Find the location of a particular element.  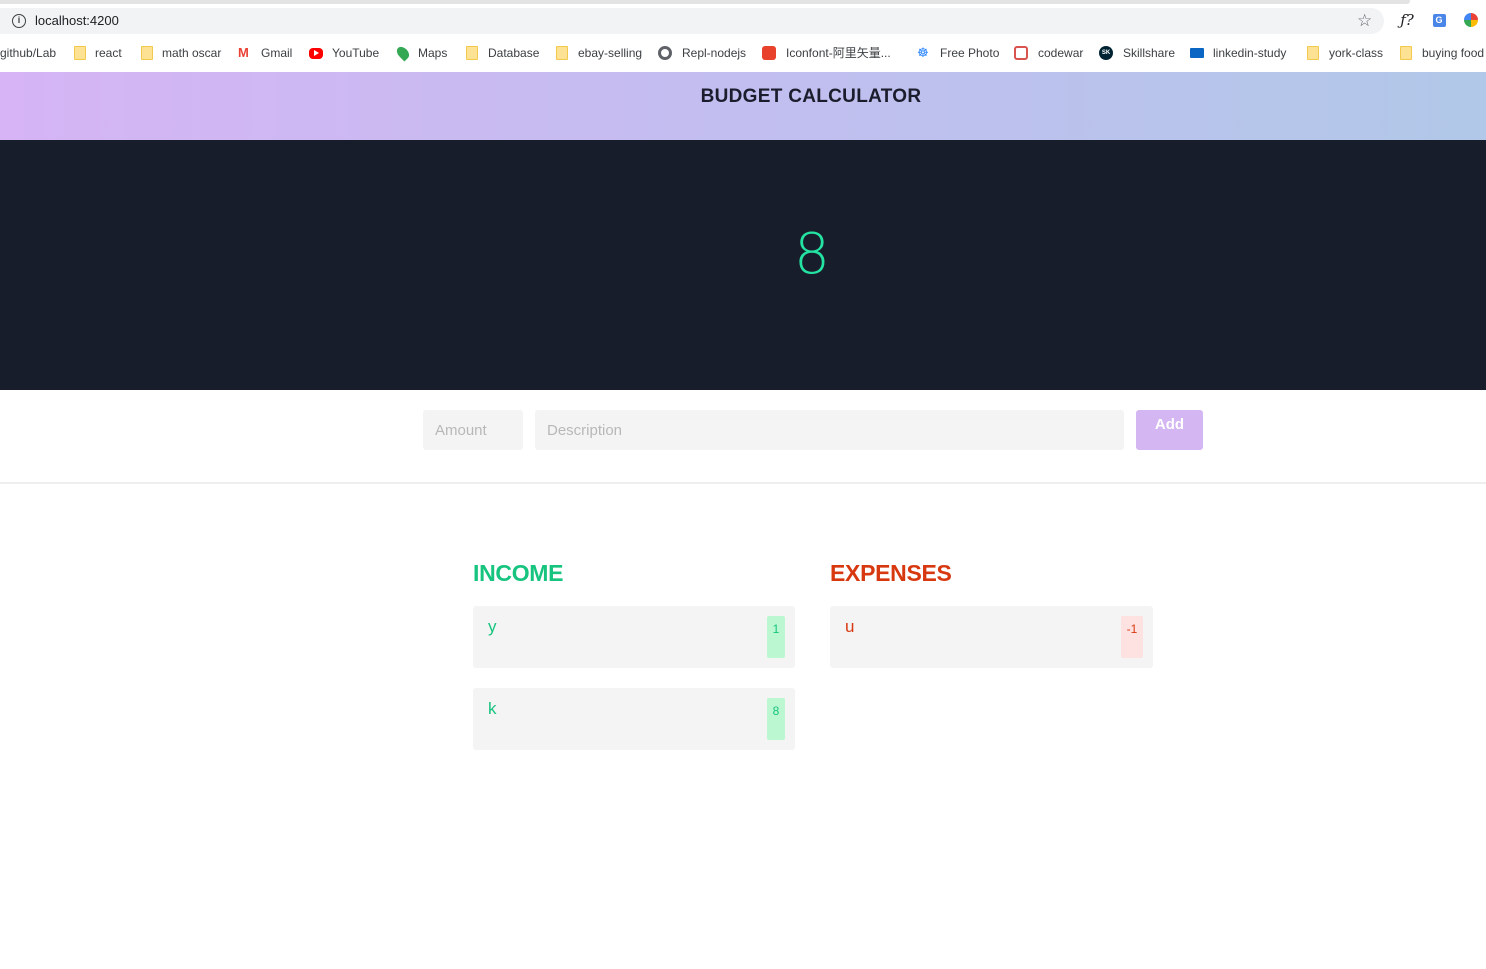

income-item-amount: 1 is located at coordinates (776, 637).